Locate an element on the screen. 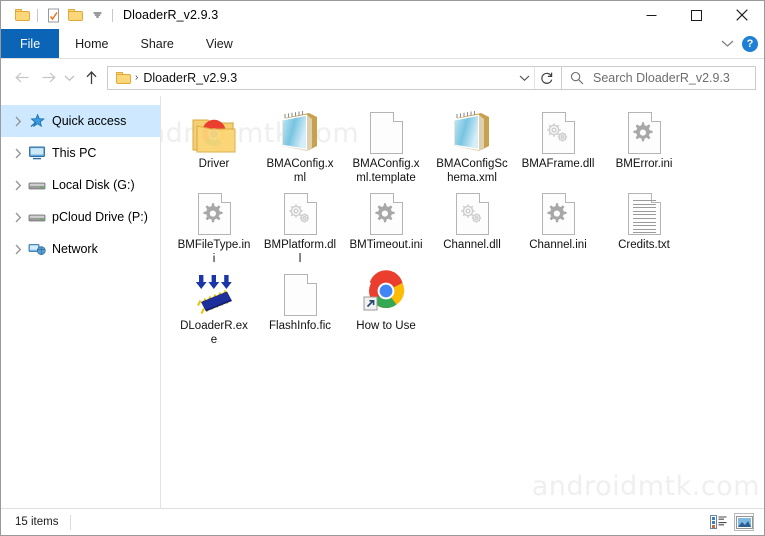  star-icon is located at coordinates (37, 121).